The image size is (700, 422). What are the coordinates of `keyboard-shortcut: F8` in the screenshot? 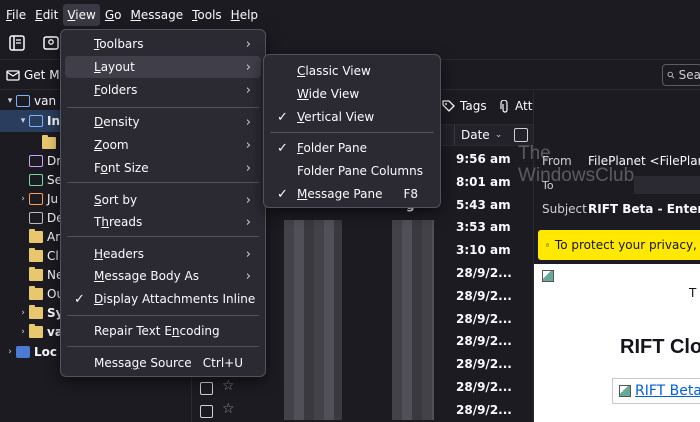 It's located at (410, 194).